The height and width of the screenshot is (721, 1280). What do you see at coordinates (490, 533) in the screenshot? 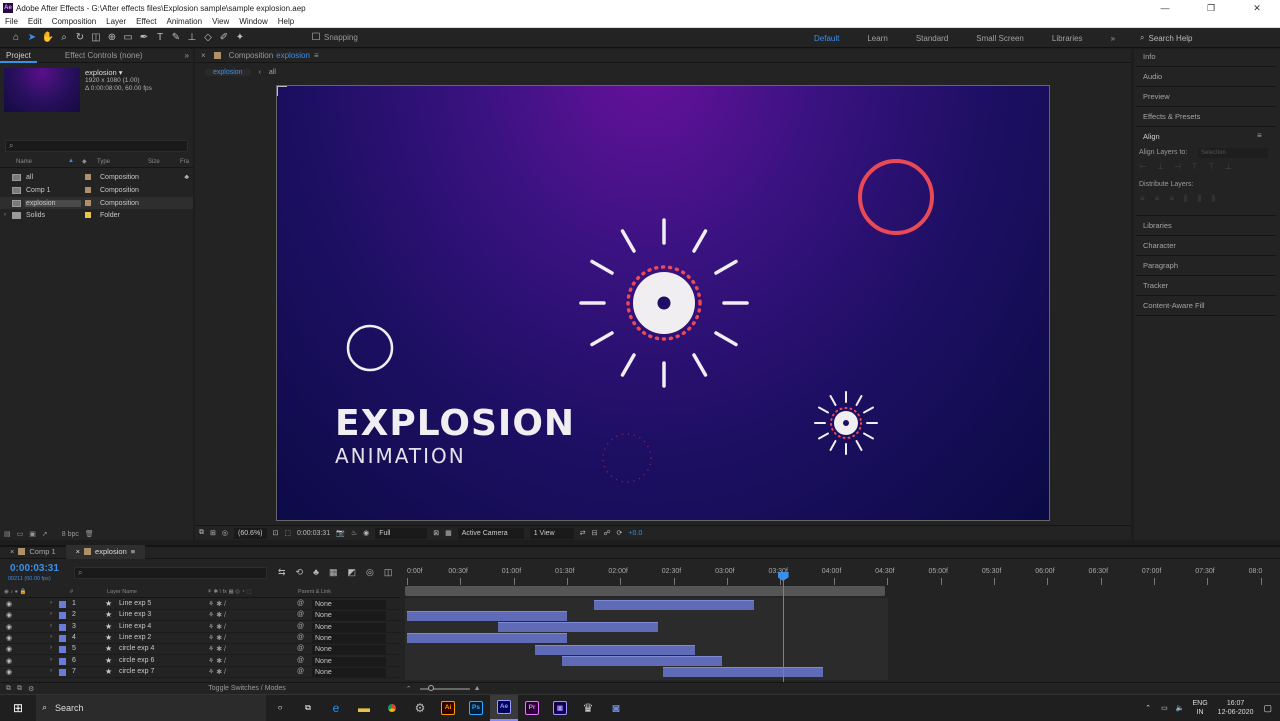
I see `camera-dropdown: Active Camera` at bounding box center [490, 533].